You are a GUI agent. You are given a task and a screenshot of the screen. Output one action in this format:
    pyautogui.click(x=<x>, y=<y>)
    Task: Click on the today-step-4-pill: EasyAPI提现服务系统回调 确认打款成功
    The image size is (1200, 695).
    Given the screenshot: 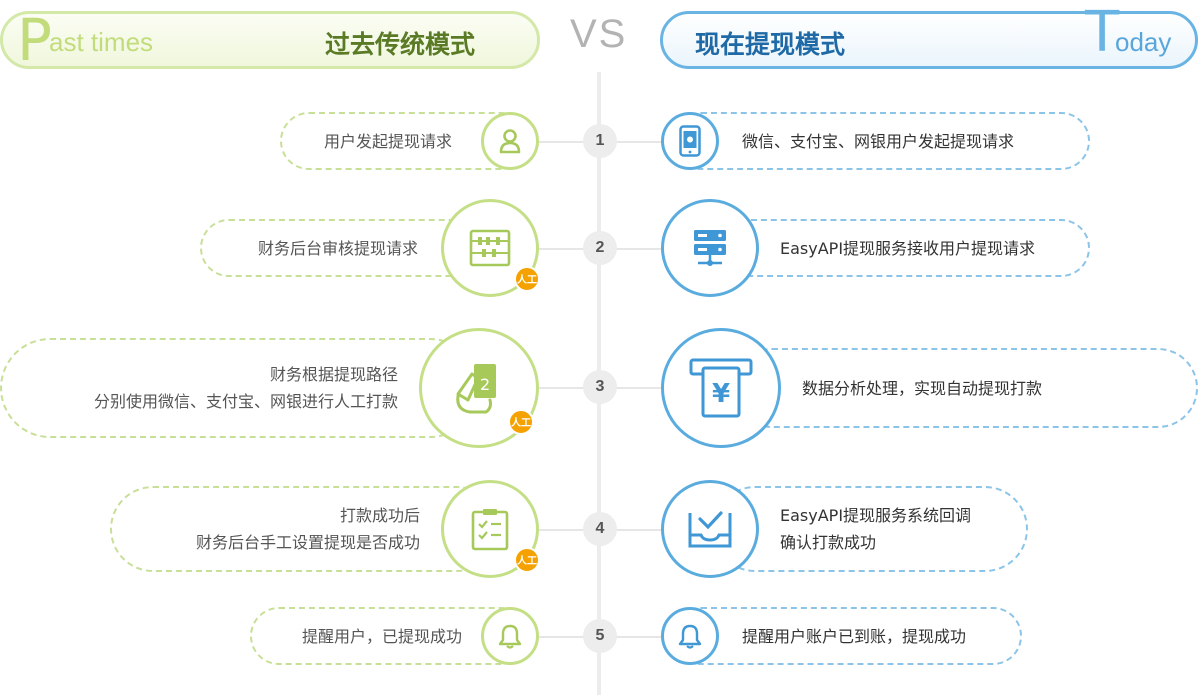 What is the action you would take?
    pyautogui.click(x=870, y=529)
    